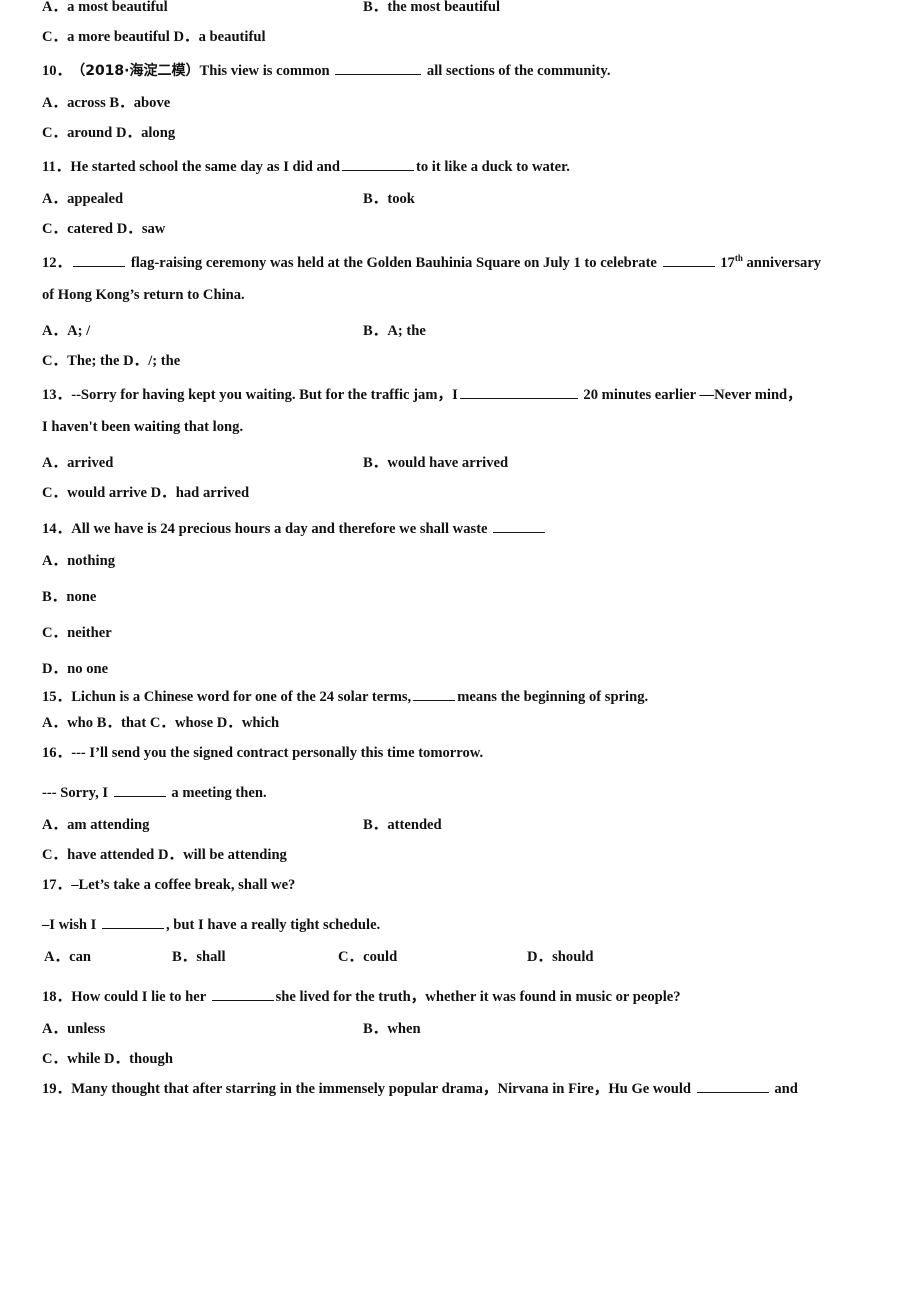  What do you see at coordinates (57, 753) in the screenshot?
I see `question-number: 16．` at bounding box center [57, 753].